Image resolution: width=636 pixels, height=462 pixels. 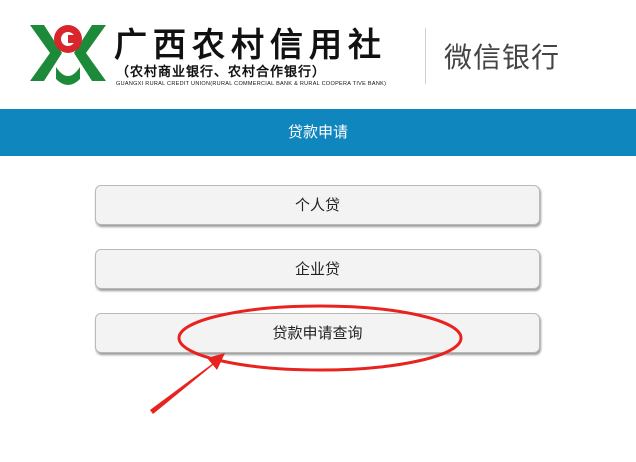 I want to click on header-divider, so click(x=425, y=56).